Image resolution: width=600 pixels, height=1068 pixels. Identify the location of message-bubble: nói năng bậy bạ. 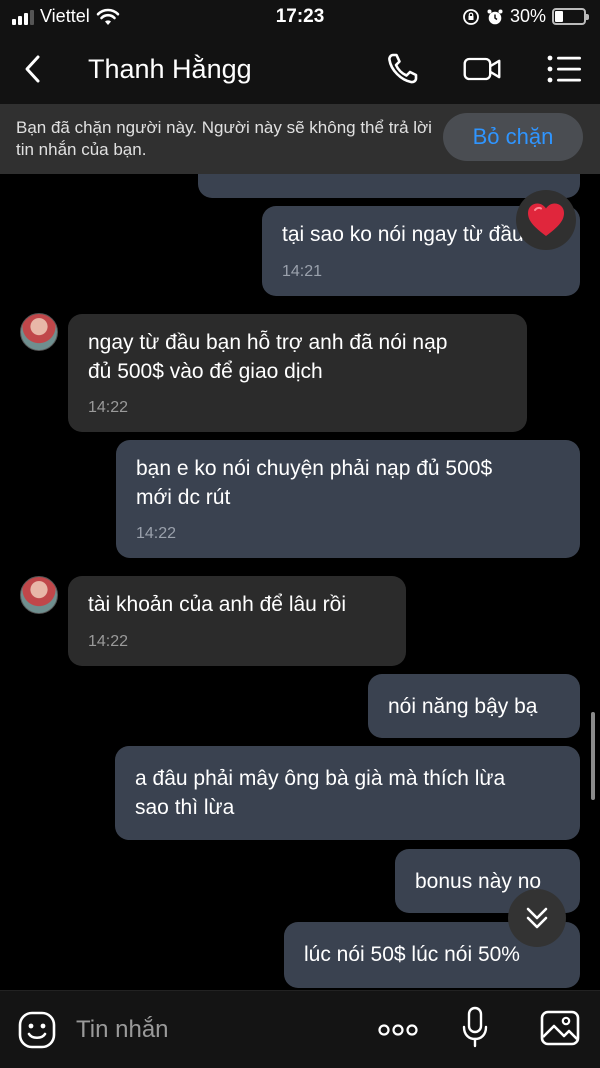
(474, 706).